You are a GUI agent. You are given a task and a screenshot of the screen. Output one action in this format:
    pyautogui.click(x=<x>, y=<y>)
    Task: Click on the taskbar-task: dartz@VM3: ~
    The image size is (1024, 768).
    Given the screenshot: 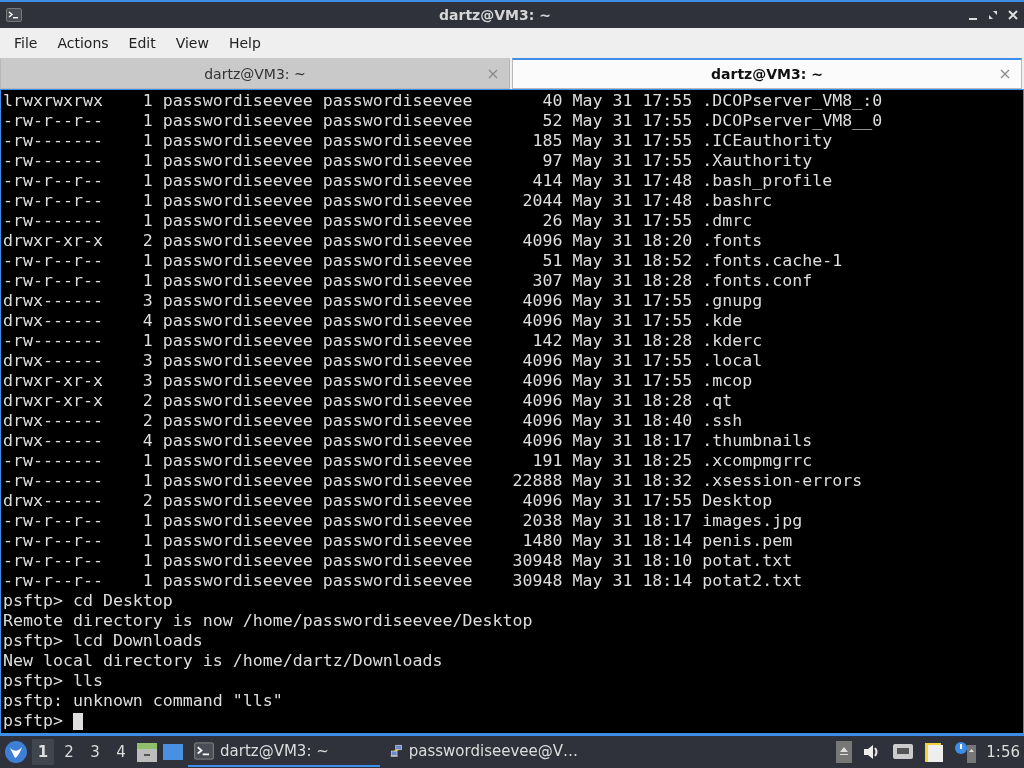 What is the action you would take?
    pyautogui.click(x=284, y=752)
    